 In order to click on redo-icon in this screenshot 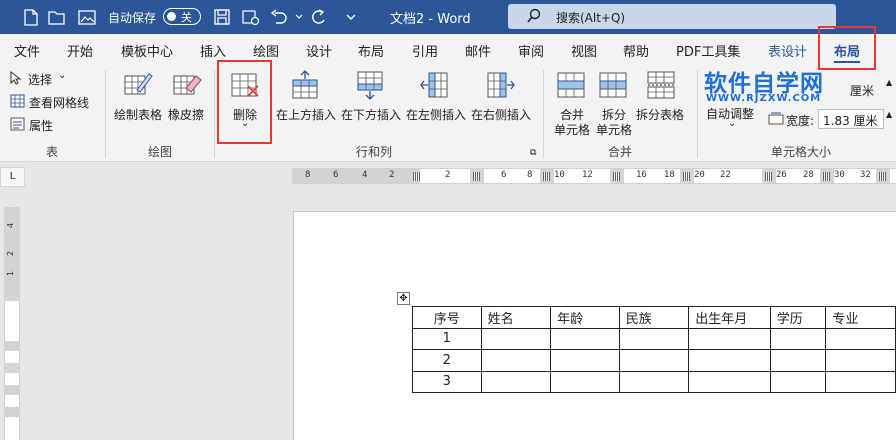, I will do `click(319, 17)`.